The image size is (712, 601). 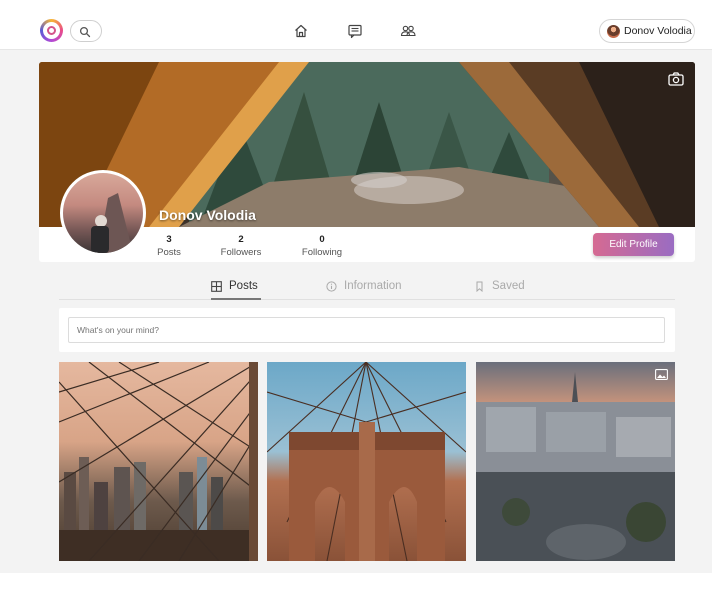 I want to click on profile-chip-name: Donov Volodia, so click(x=658, y=31).